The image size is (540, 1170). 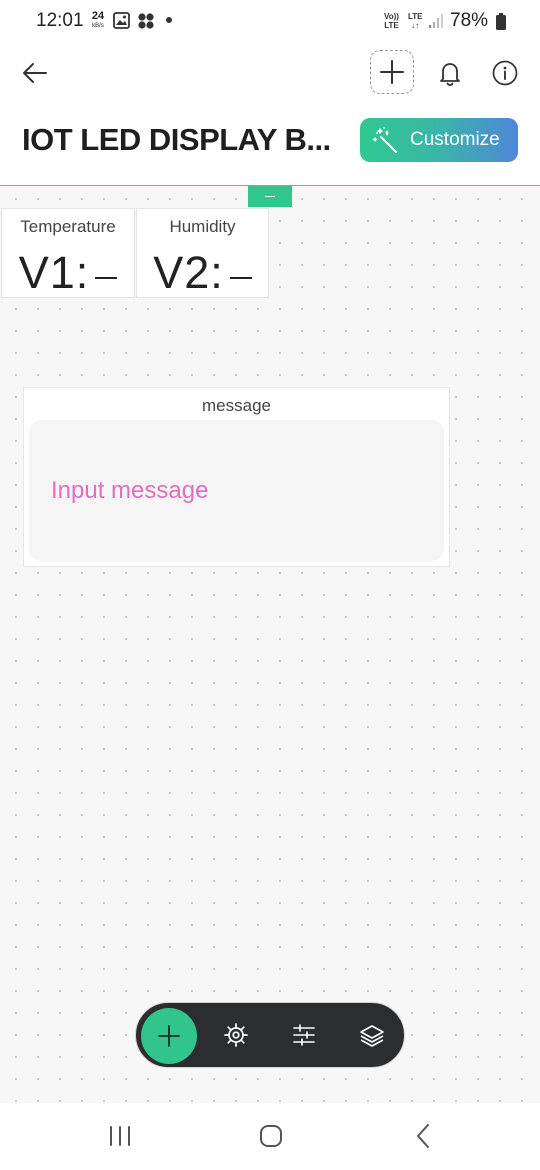 I want to click on battery-icon, so click(x=501, y=21).